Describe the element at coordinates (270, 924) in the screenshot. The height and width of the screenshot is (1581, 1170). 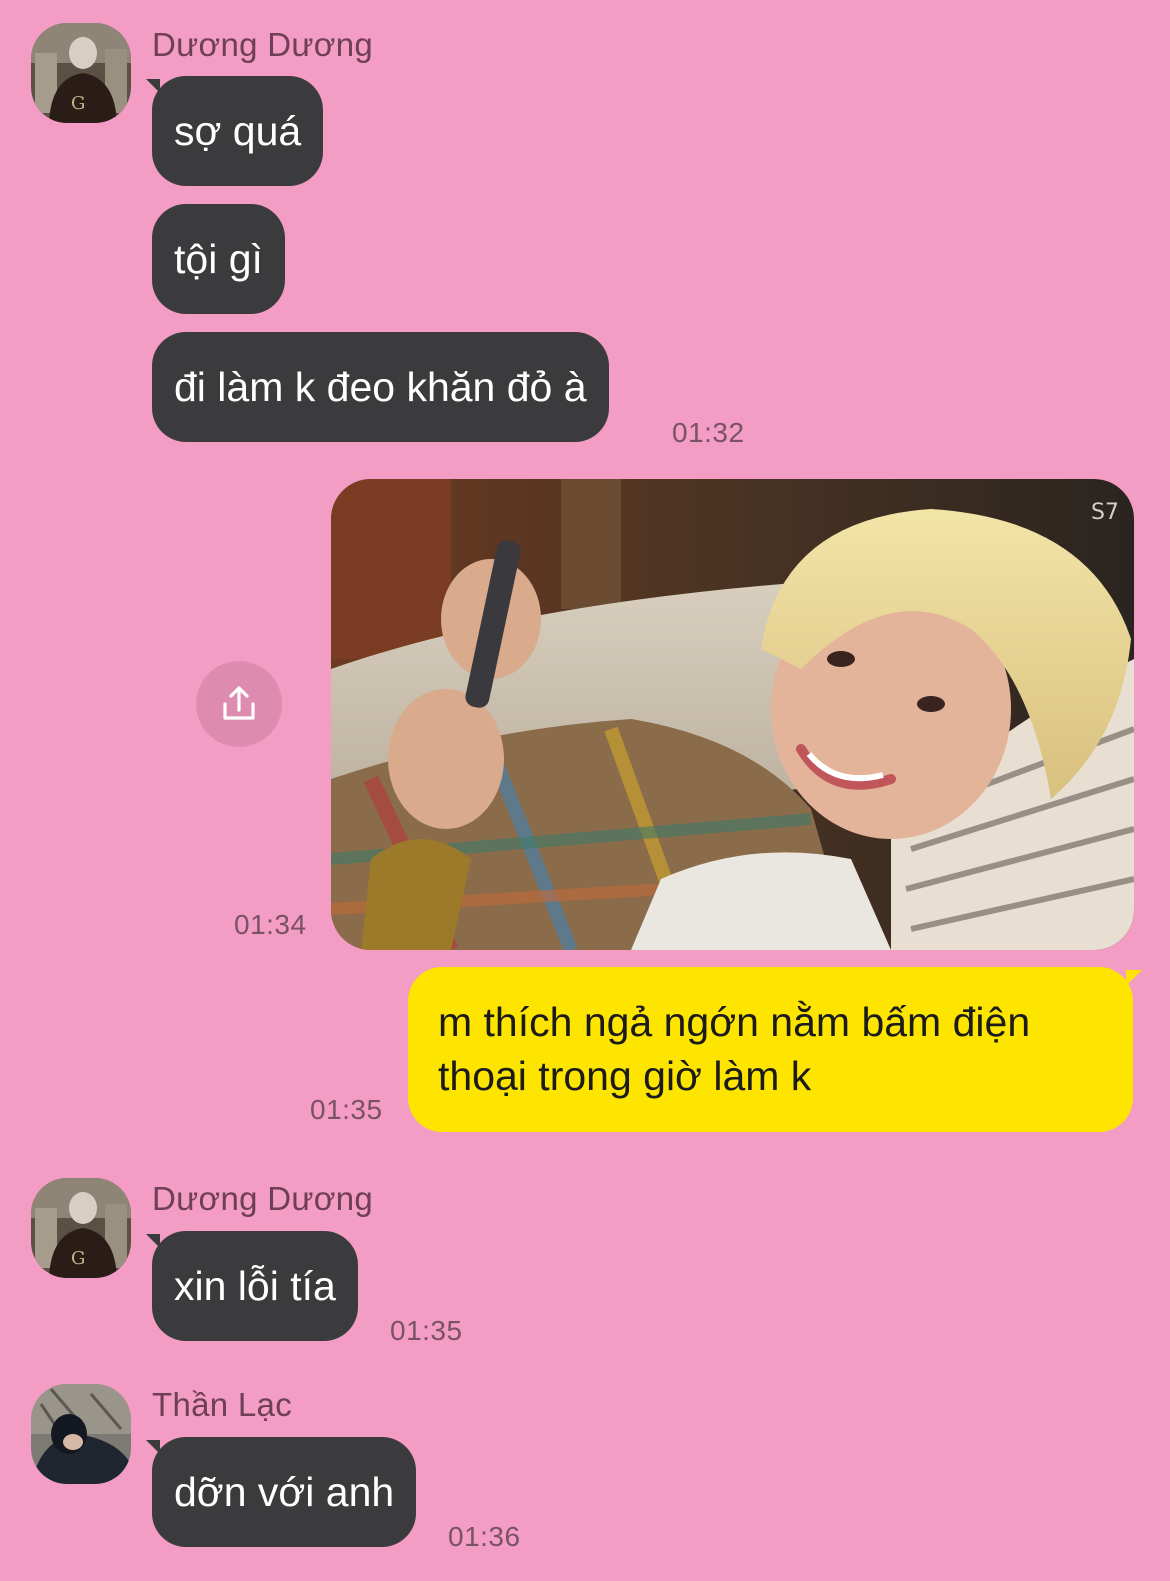
I see `message-timestamp: 01:34` at that location.